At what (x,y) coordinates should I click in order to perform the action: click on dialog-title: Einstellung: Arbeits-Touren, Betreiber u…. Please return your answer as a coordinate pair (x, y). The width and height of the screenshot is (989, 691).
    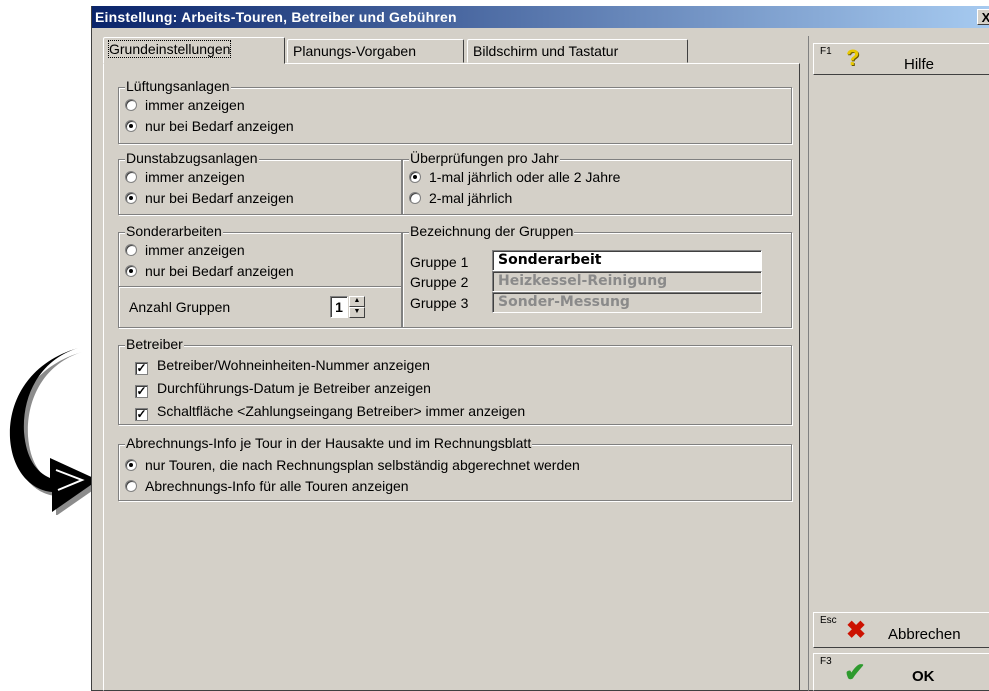
    Looking at the image, I should click on (540, 17).